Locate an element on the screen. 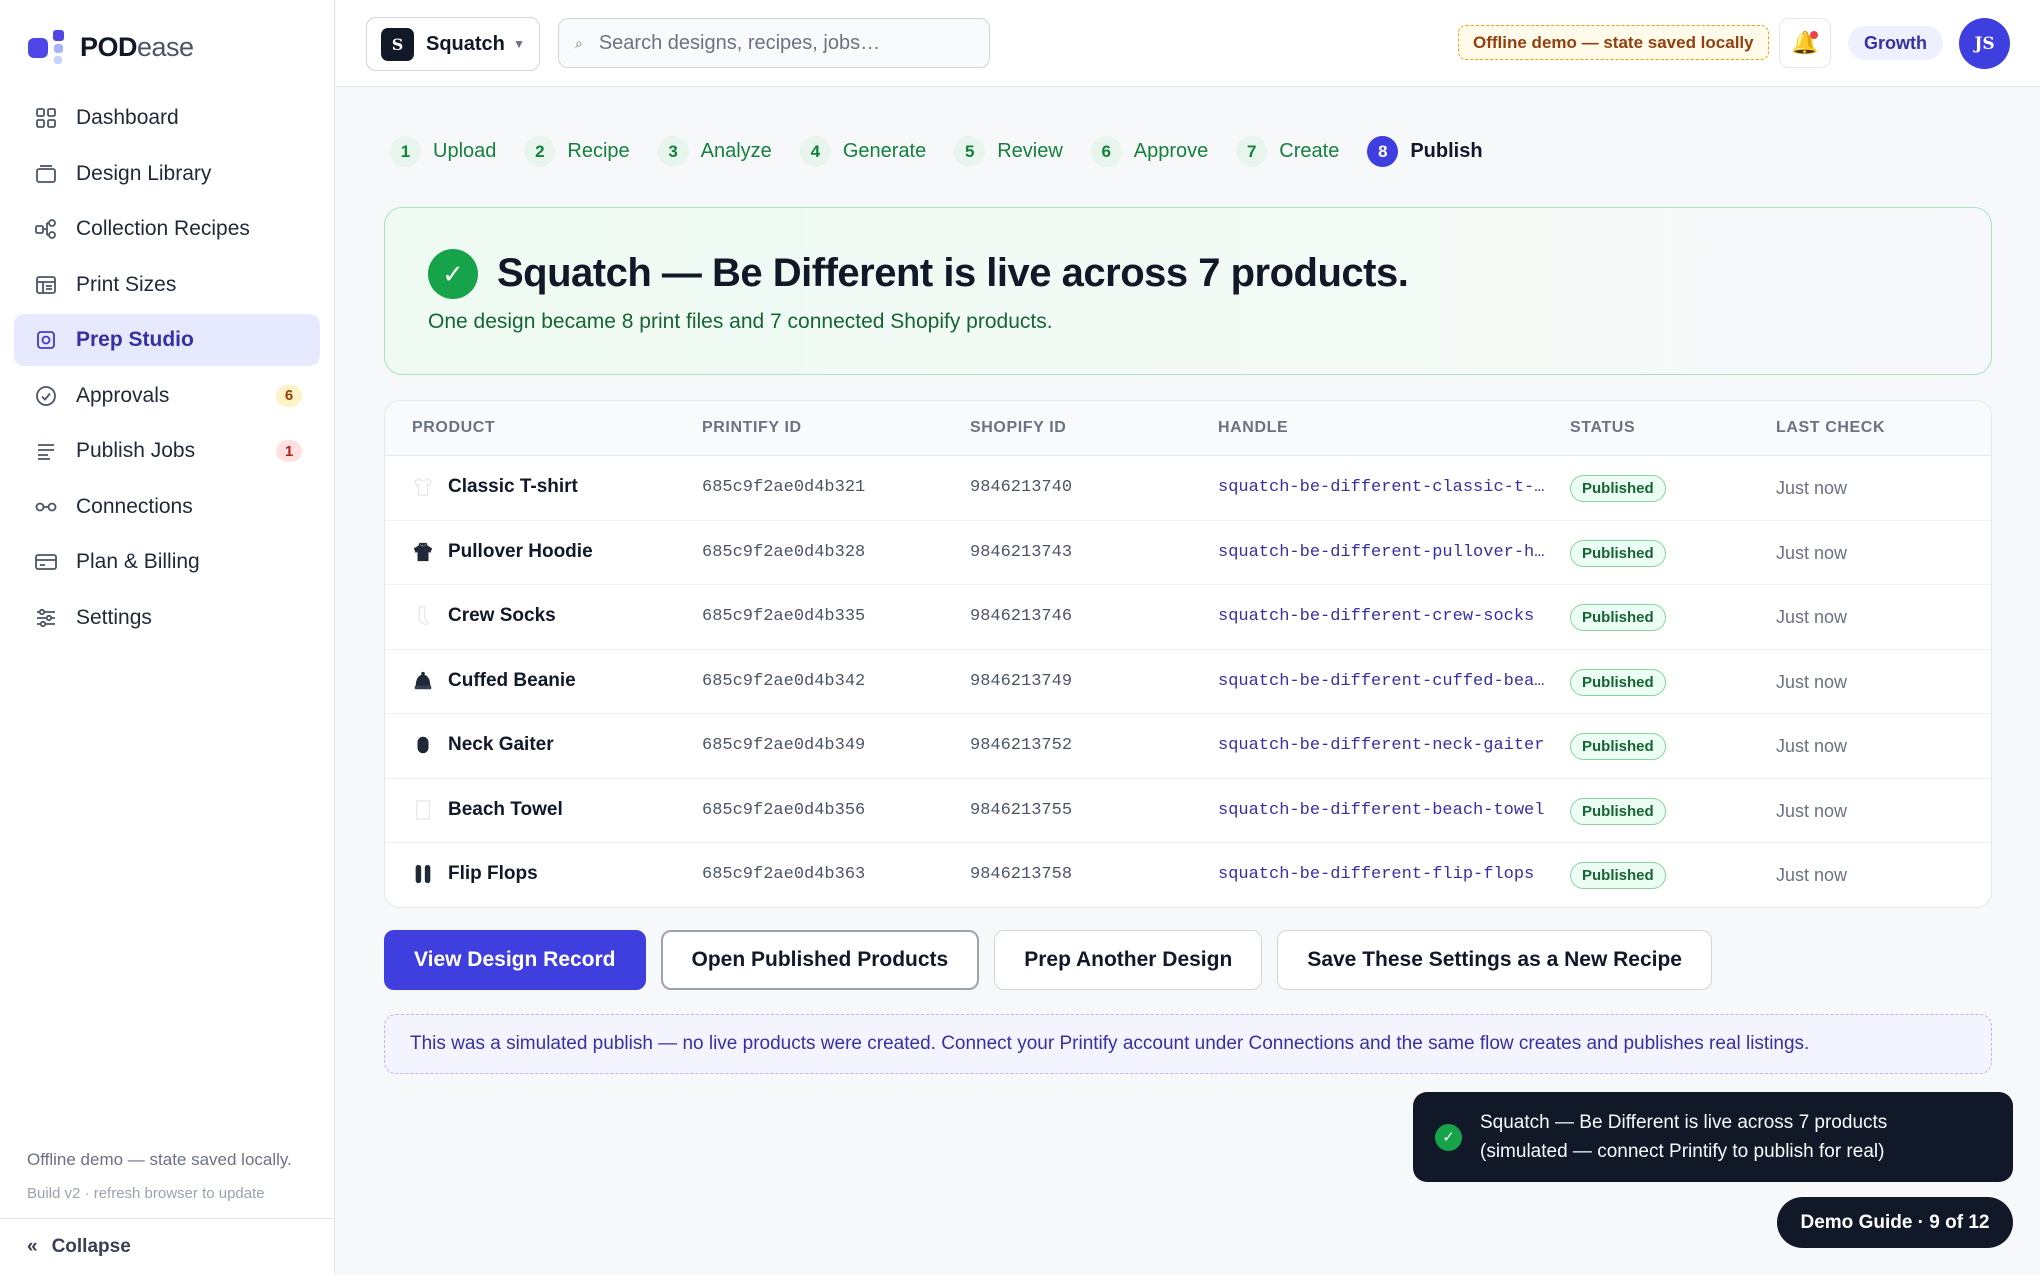 The image size is (2040, 1275). check-circle-icon: ✓ is located at coordinates (453, 274).